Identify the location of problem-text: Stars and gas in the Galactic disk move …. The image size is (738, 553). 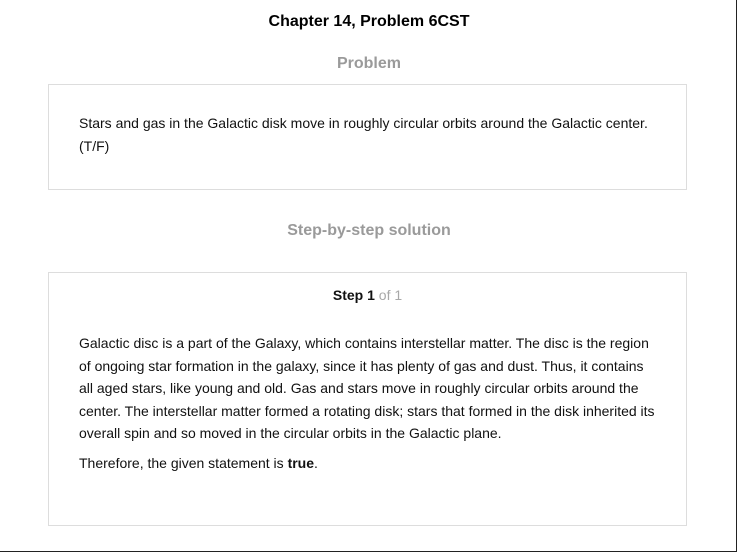
(363, 134).